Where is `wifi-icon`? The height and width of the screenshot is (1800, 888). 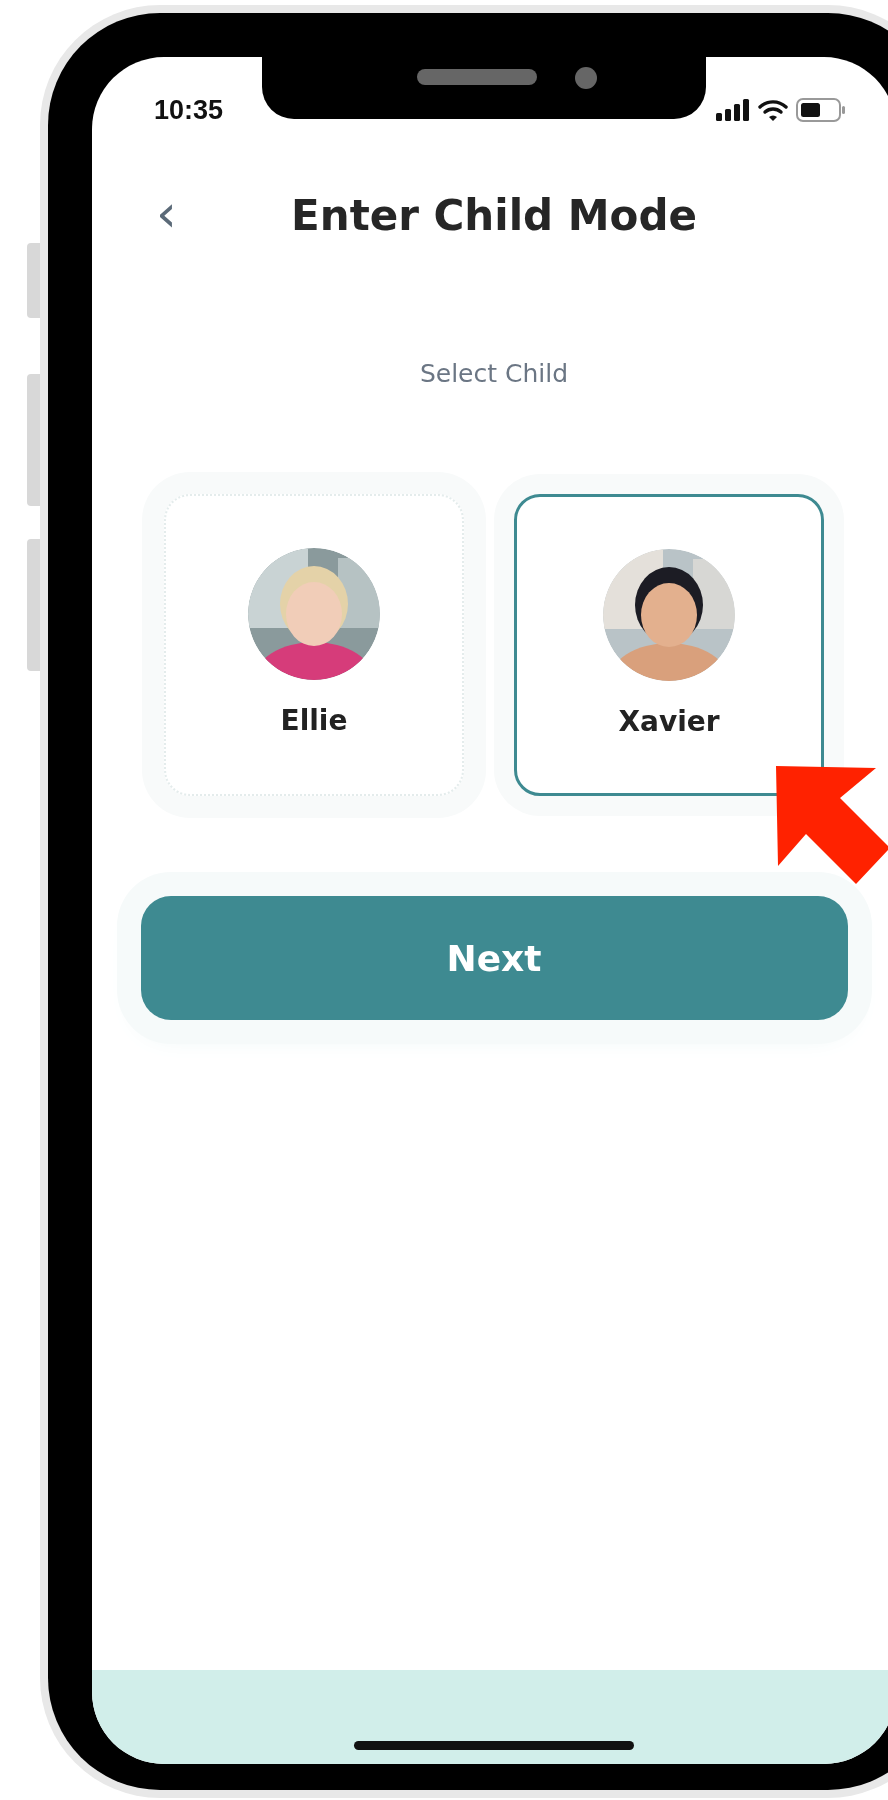
wifi-icon is located at coordinates (773, 110).